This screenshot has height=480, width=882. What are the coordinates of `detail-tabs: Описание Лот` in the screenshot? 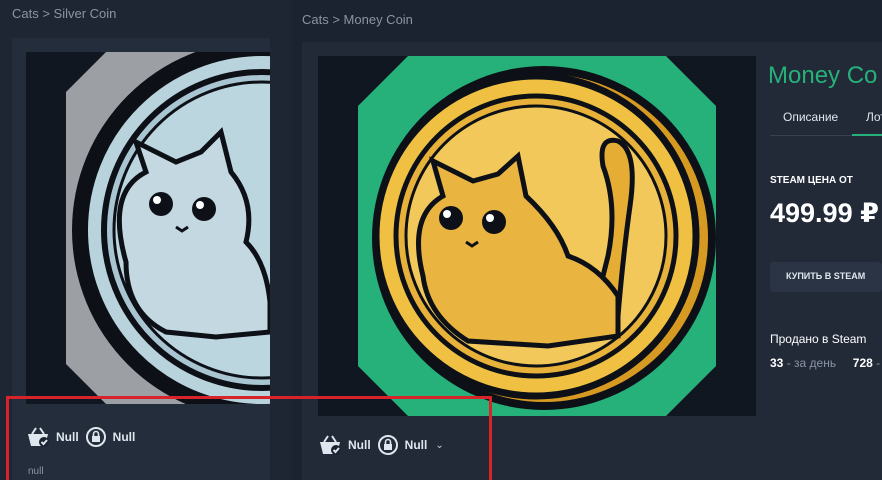 It's located at (826, 119).